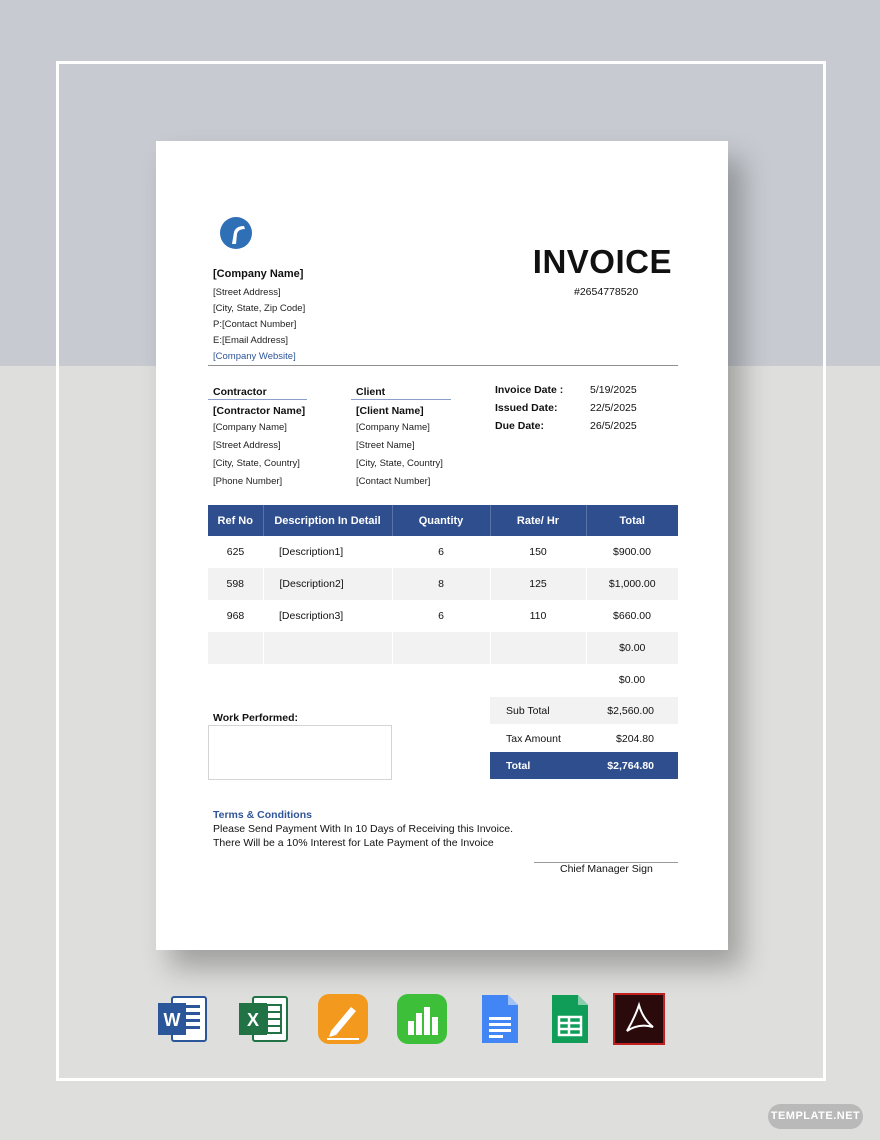 This screenshot has width=880, height=1140. What do you see at coordinates (236, 520) in the screenshot?
I see `header-ref-no: Ref No` at bounding box center [236, 520].